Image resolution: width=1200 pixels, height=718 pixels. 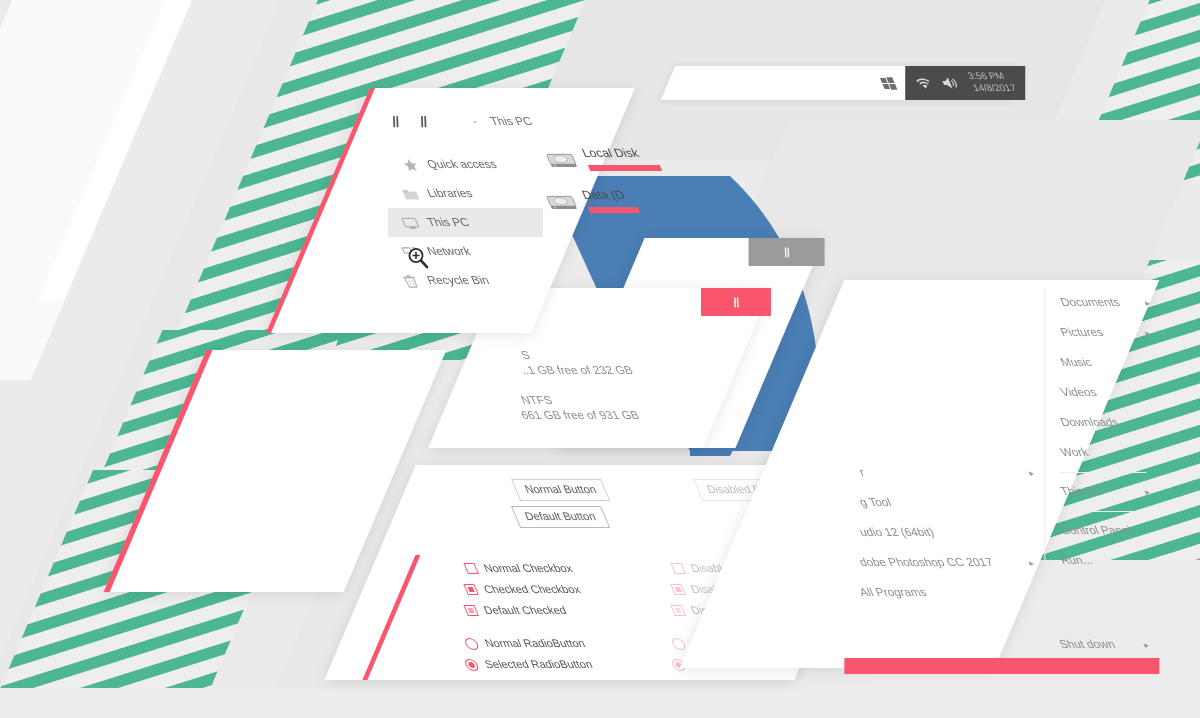 What do you see at coordinates (893, 593) in the screenshot?
I see `program-label: All Programs` at bounding box center [893, 593].